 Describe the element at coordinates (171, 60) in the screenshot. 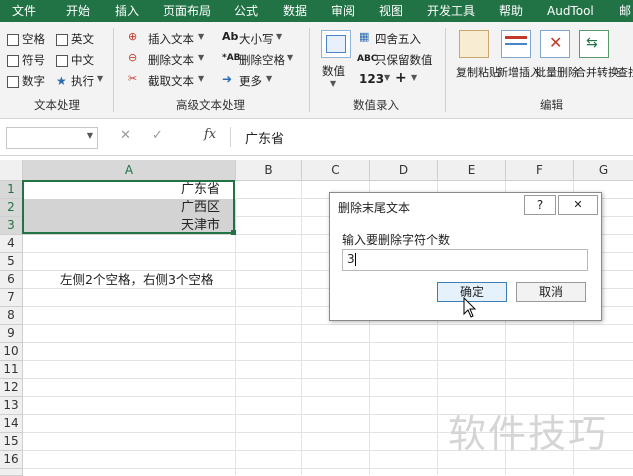

I see `delete-text-button: 删除文本` at that location.